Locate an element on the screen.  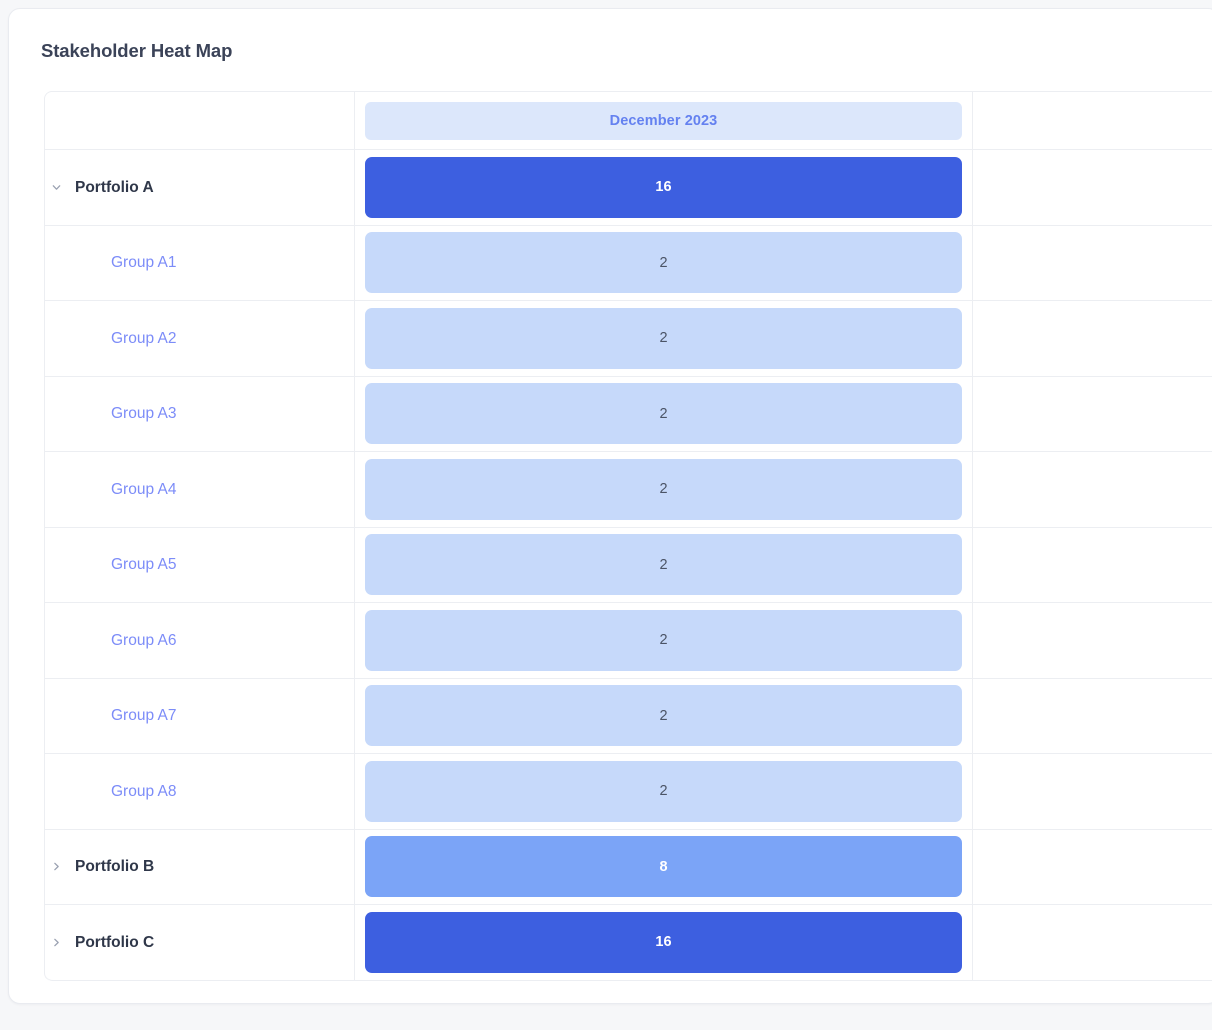
header-cell-blank is located at coordinates (1092, 121).